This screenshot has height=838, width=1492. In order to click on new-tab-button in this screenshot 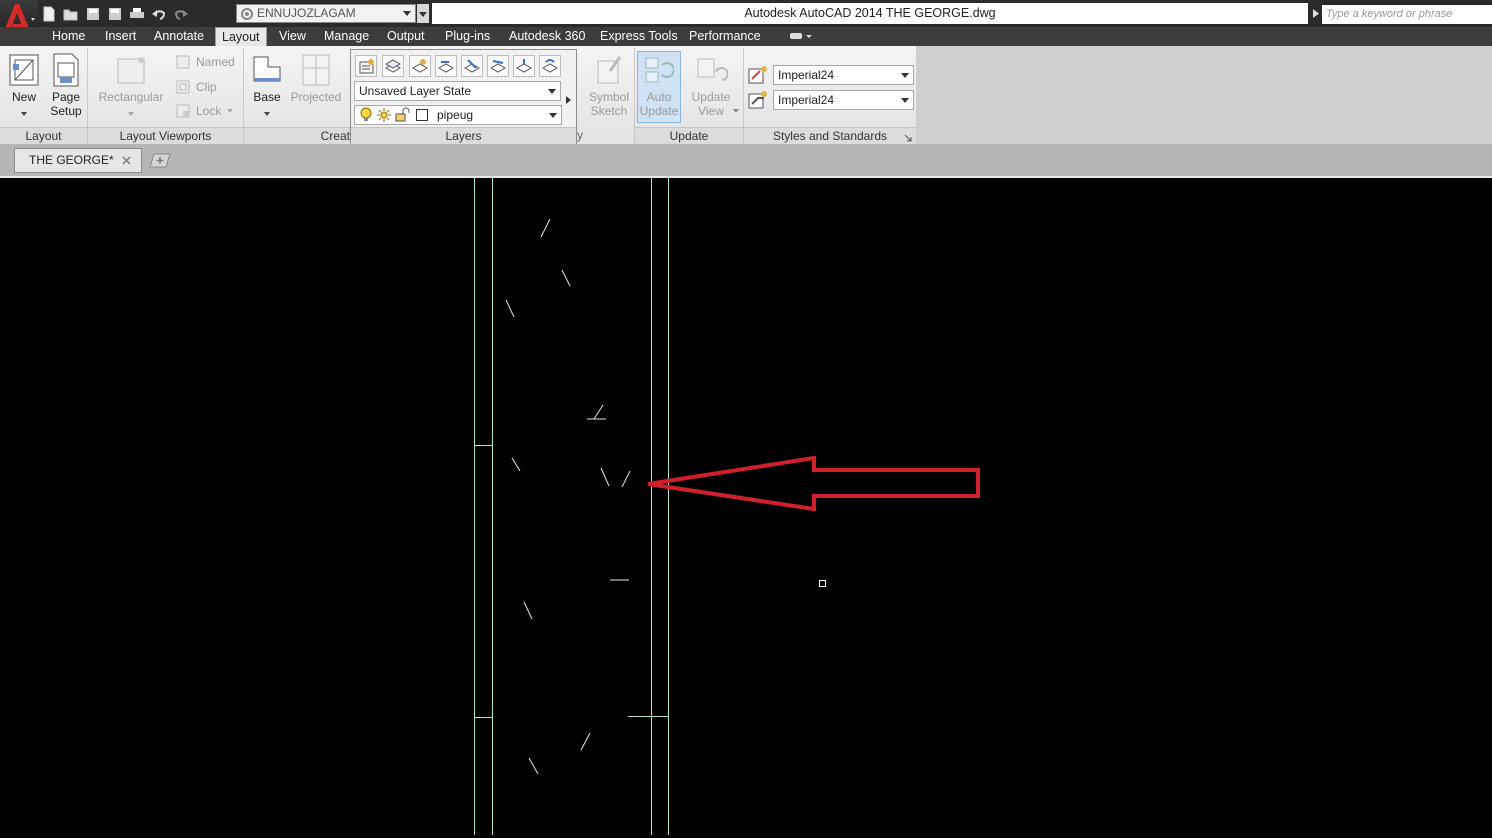, I will do `click(160, 160)`.